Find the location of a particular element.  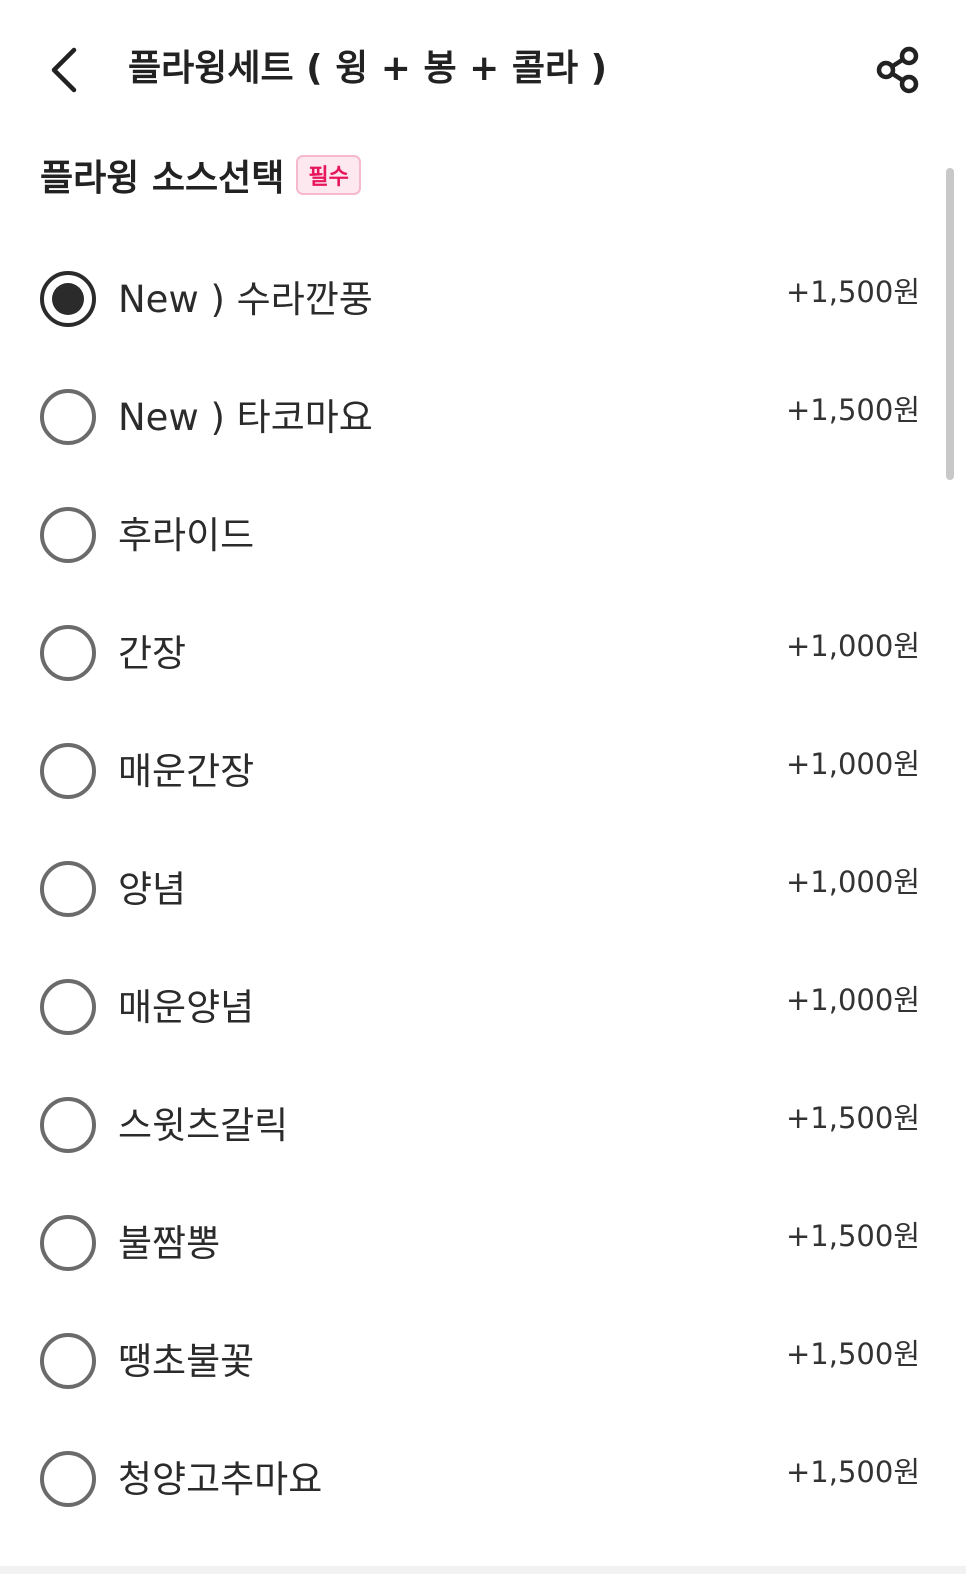

radio-button-selected is located at coordinates (68, 299).